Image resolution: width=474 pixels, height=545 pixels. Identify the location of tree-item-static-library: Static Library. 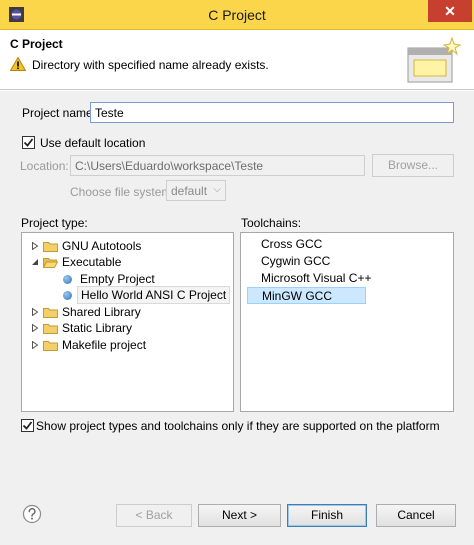
(128, 328).